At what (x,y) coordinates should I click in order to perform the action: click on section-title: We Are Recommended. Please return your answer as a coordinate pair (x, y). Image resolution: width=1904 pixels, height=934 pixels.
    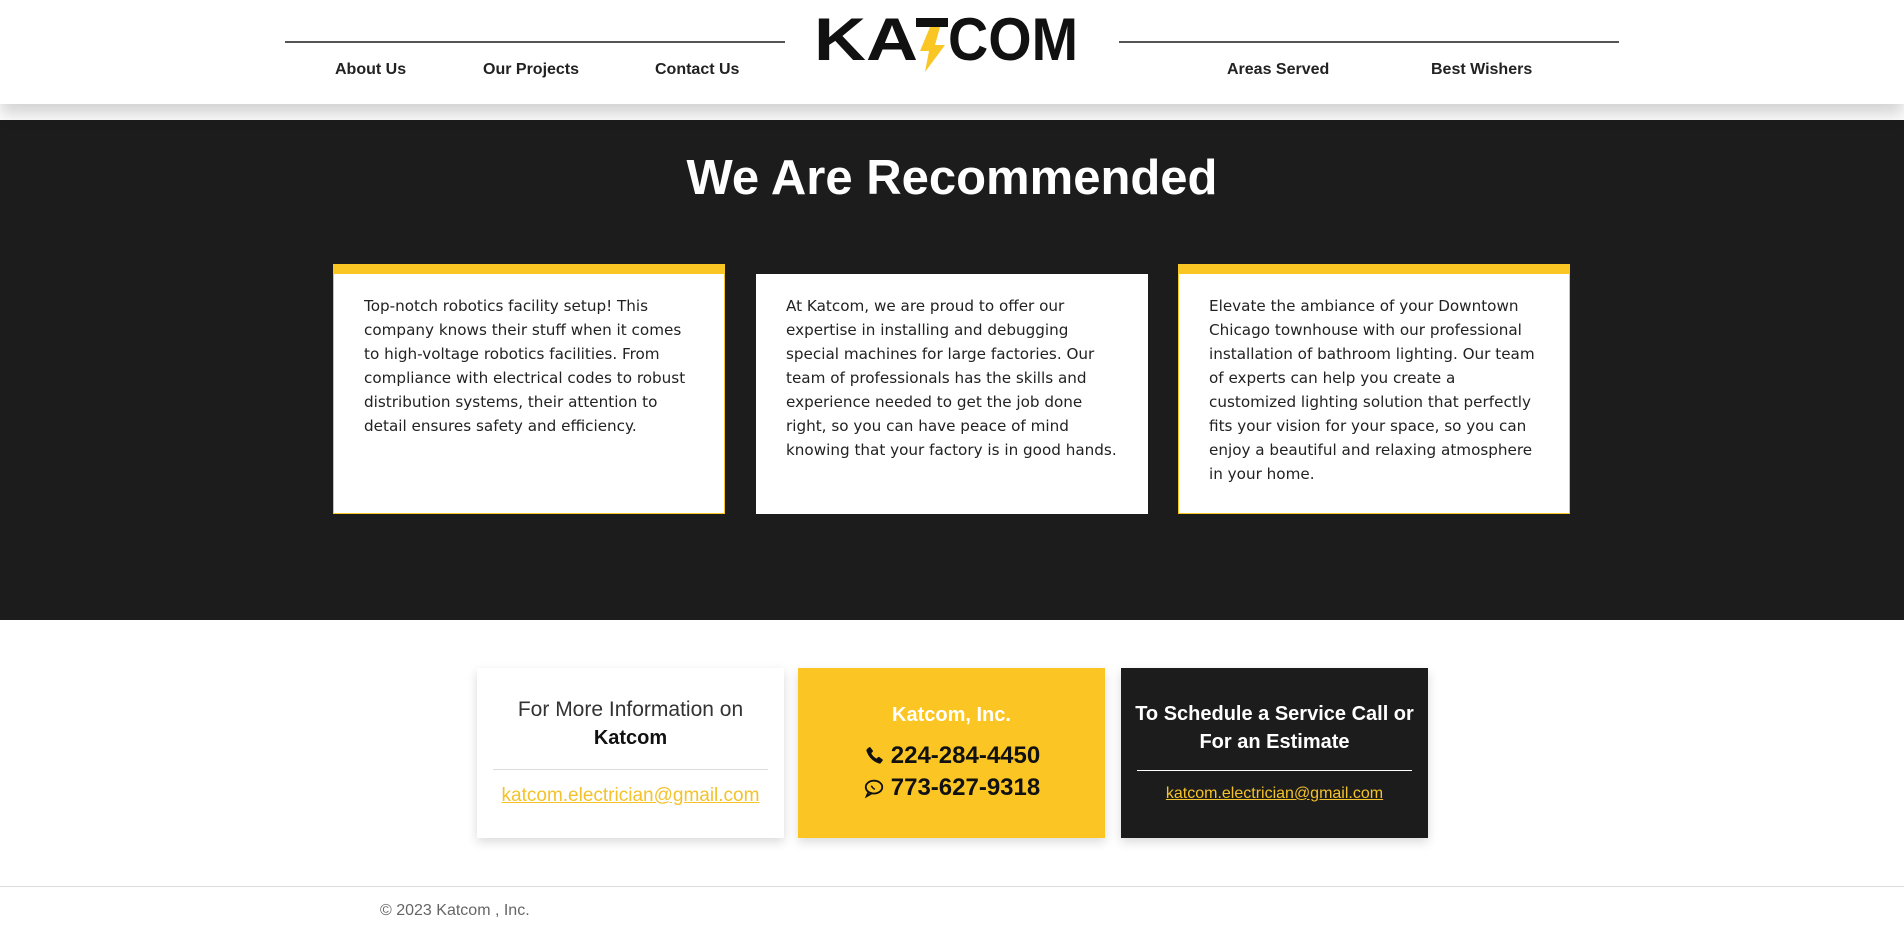
    Looking at the image, I should click on (952, 178).